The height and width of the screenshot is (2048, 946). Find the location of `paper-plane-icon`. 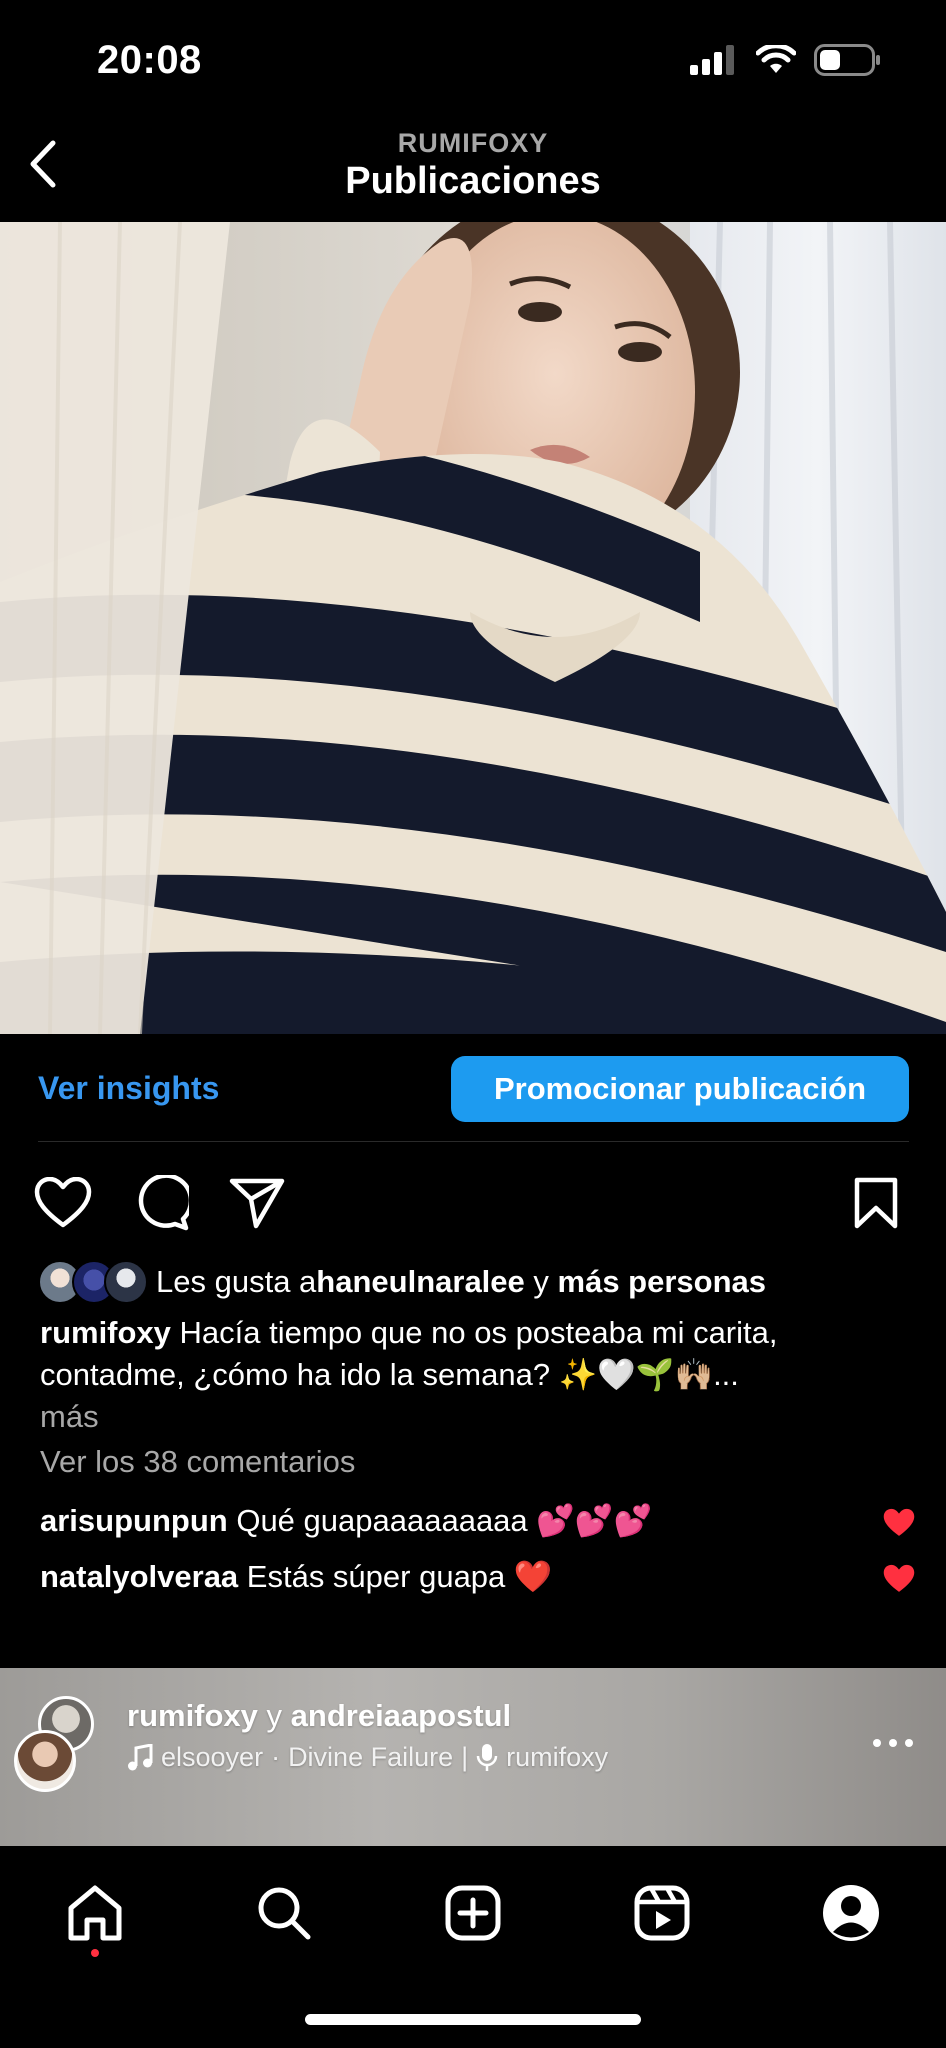

paper-plane-icon is located at coordinates (257, 1203).